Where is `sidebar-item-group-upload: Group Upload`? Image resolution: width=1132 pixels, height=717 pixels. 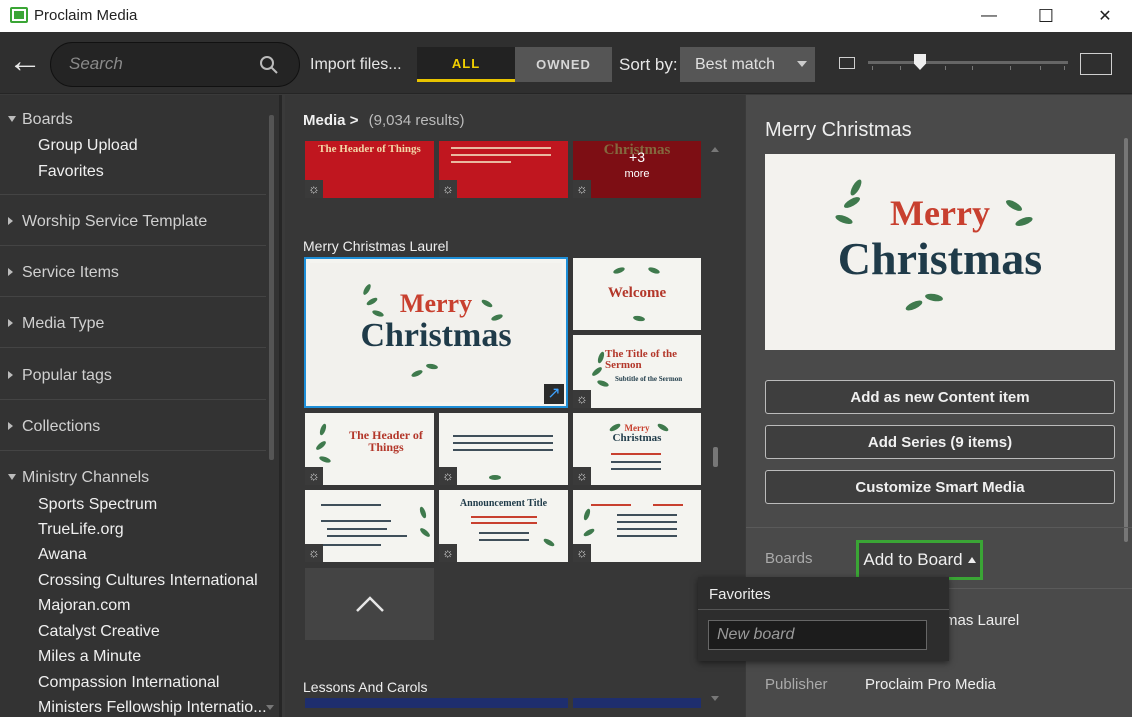 sidebar-item-group-upload: Group Upload is located at coordinates (88, 146).